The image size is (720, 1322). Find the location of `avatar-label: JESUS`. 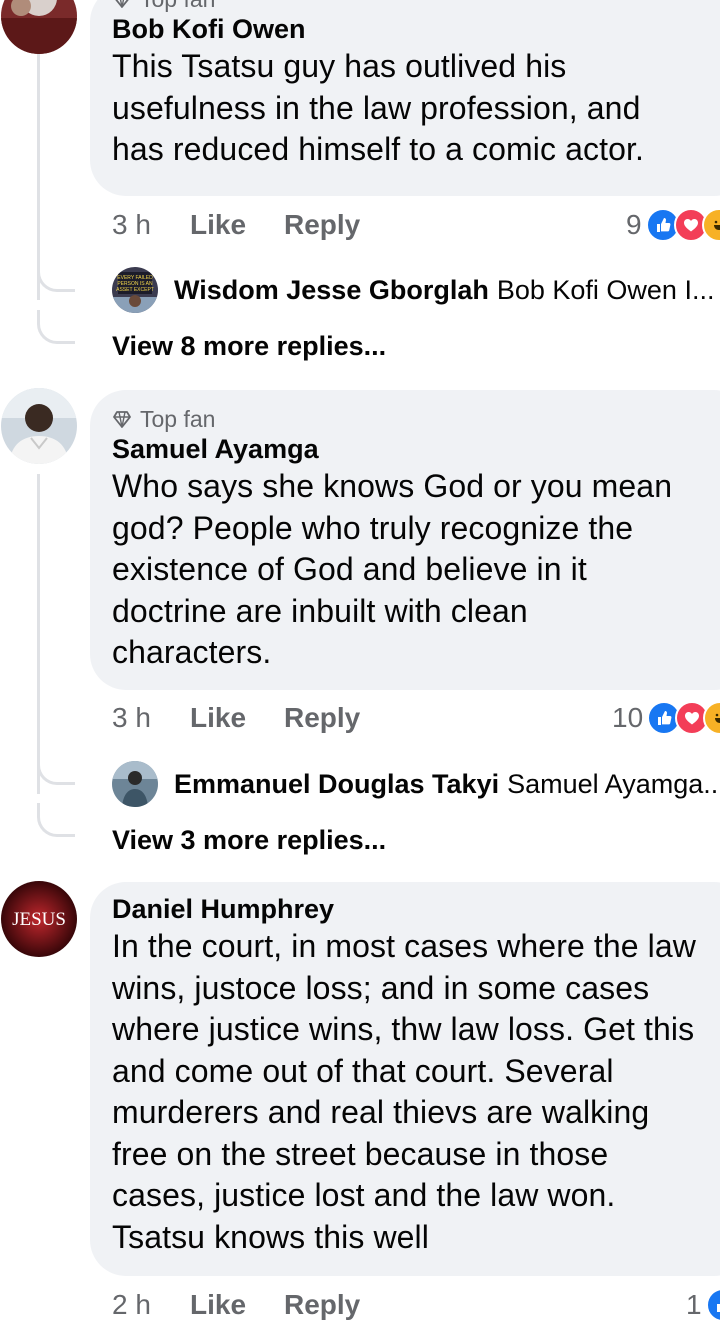

avatar-label: JESUS is located at coordinates (39, 919).